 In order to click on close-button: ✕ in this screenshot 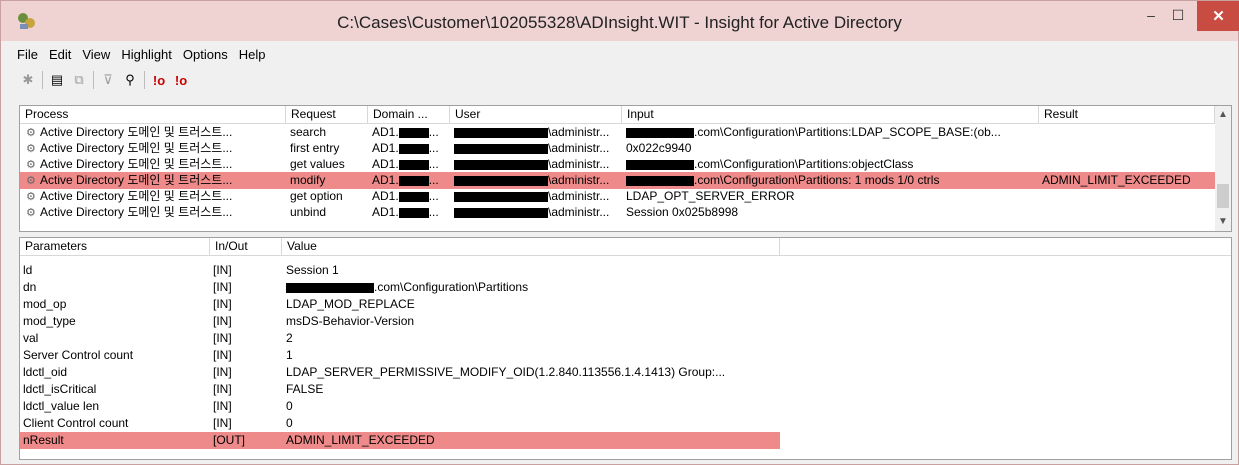, I will do `click(1218, 16)`.